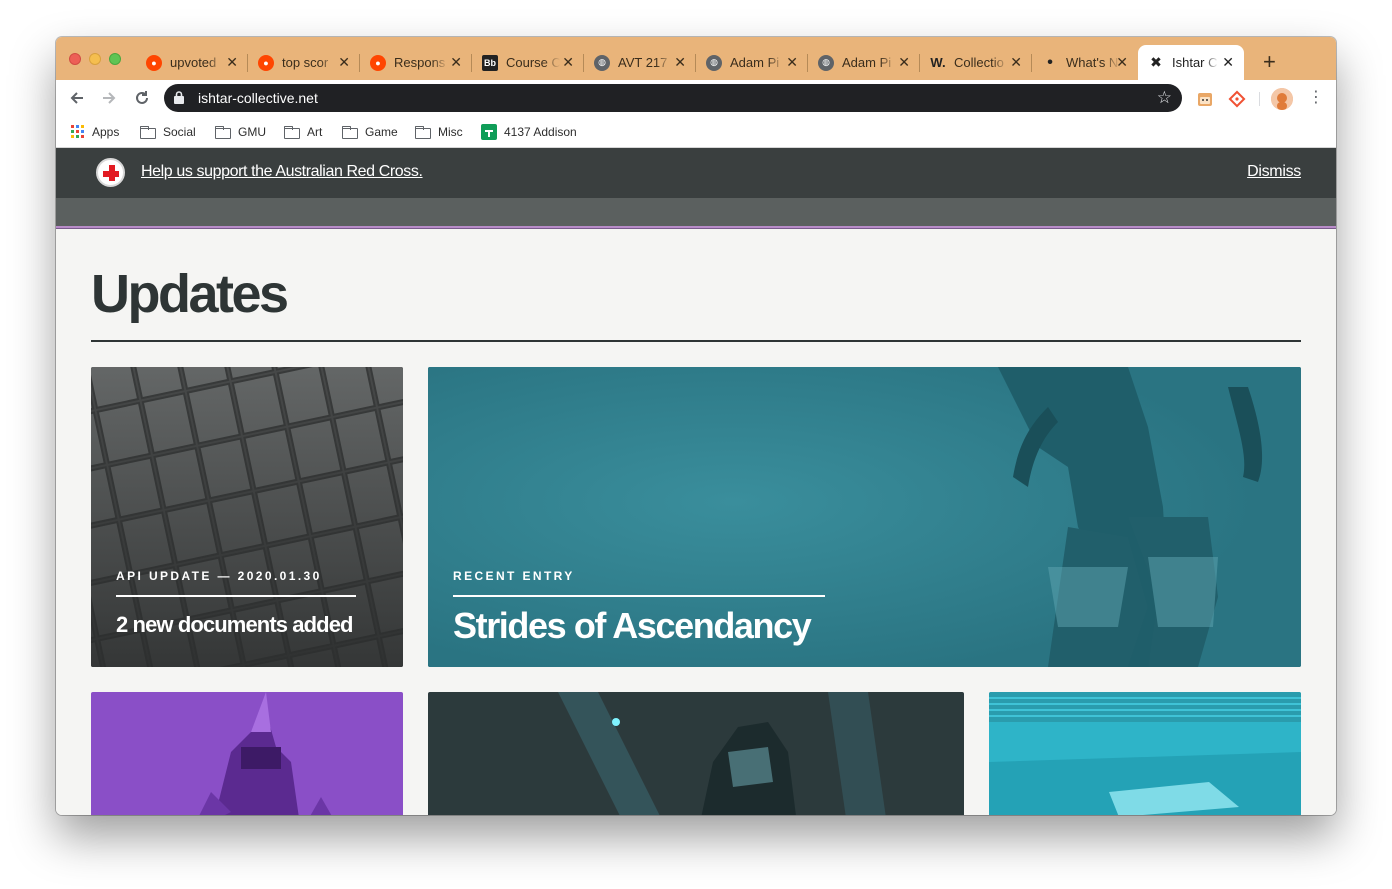 The width and height of the screenshot is (1392, 889). I want to click on bookmark-label: Social, so click(179, 132).